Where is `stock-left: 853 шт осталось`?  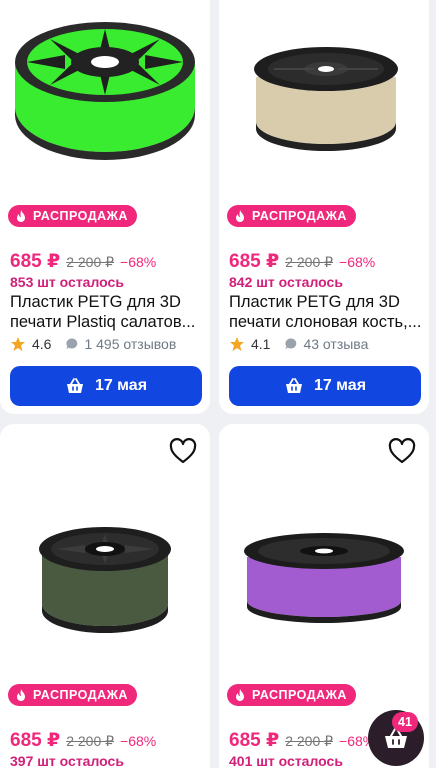
stock-left: 853 шт осталось is located at coordinates (67, 282).